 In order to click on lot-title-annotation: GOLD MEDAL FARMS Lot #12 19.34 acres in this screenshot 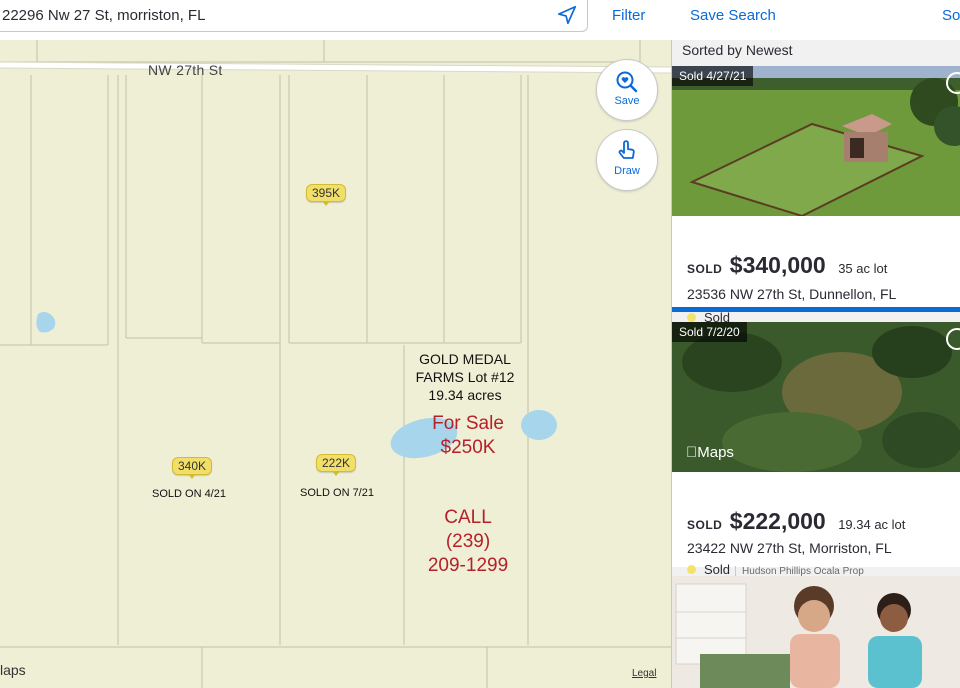, I will do `click(465, 377)`.